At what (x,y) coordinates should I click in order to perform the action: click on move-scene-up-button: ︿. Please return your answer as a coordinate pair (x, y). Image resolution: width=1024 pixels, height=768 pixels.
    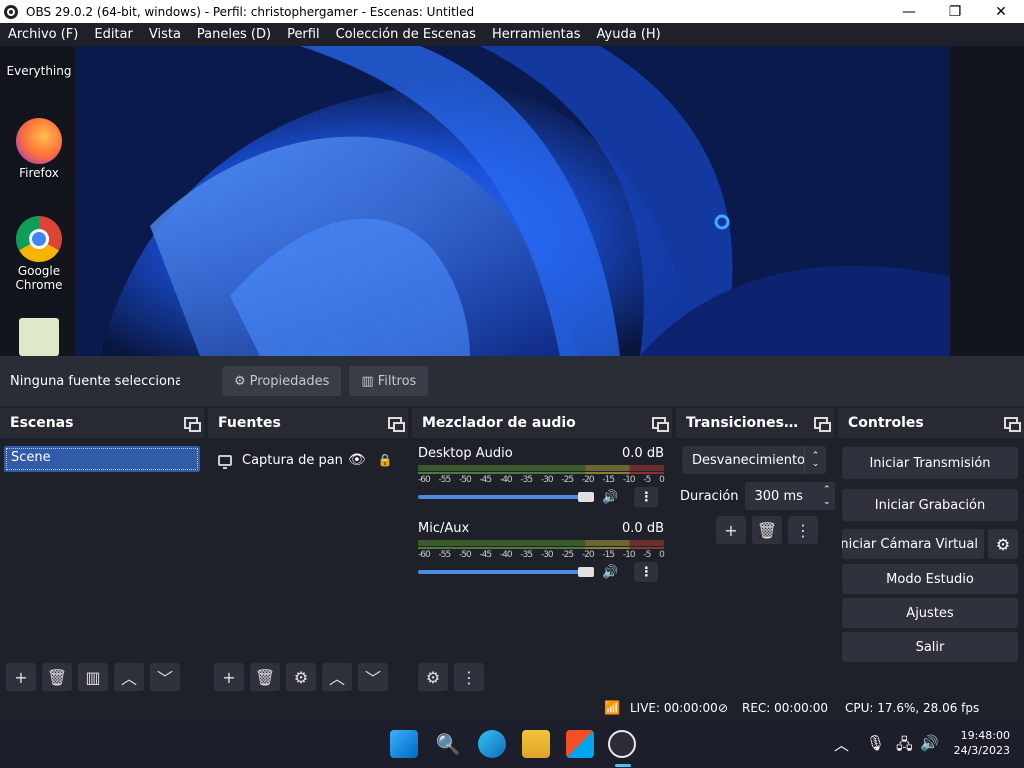
    Looking at the image, I should click on (129, 677).